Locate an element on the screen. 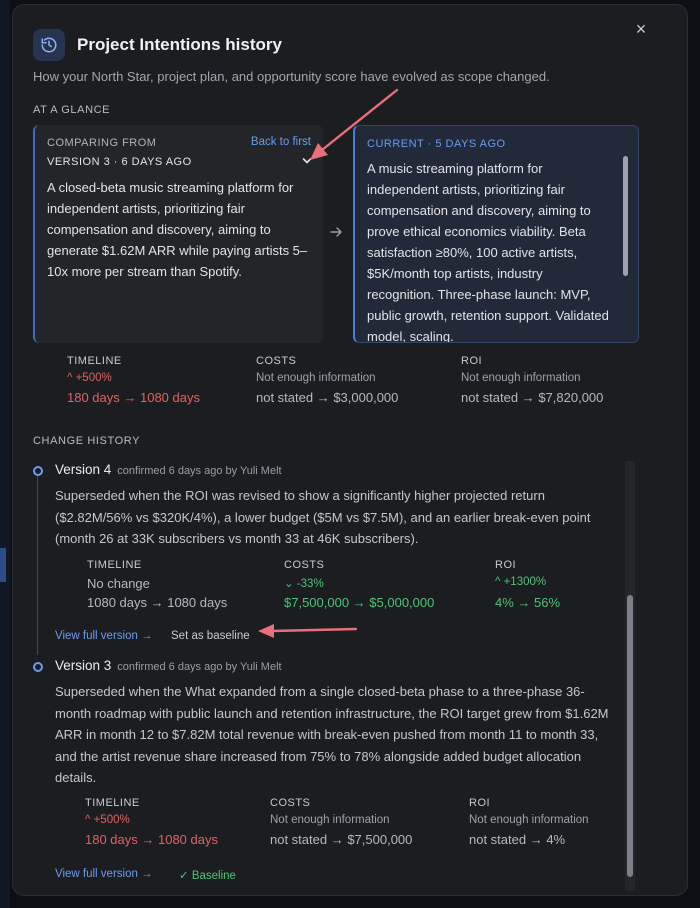  metric-value: 4% → 56% is located at coordinates (528, 602).